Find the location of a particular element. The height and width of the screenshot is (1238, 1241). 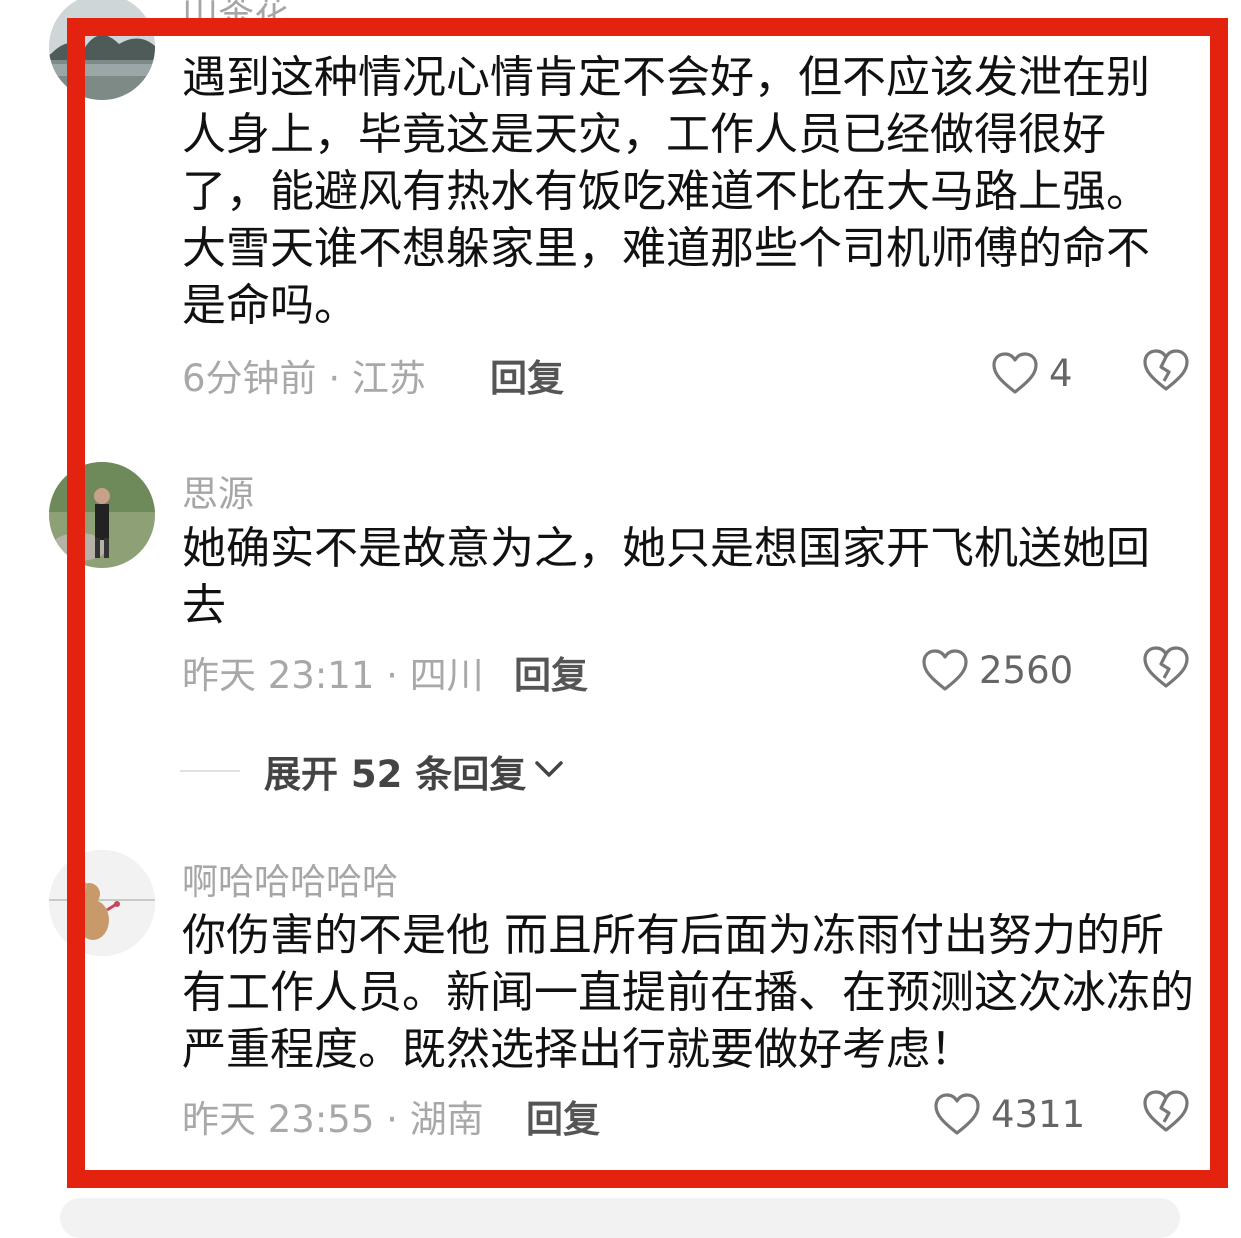

username: 啊哈哈哈哈哈 is located at coordinates (290, 879).